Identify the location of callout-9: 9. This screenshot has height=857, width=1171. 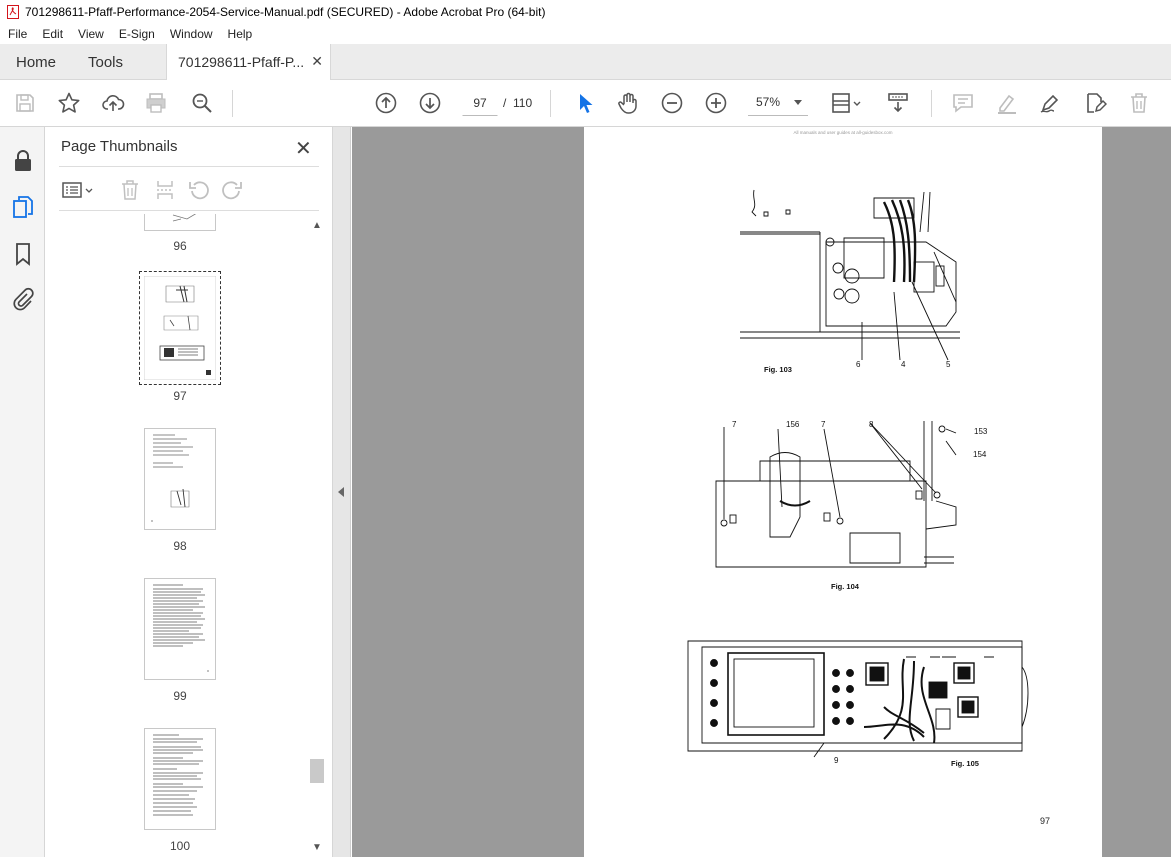
(836, 760).